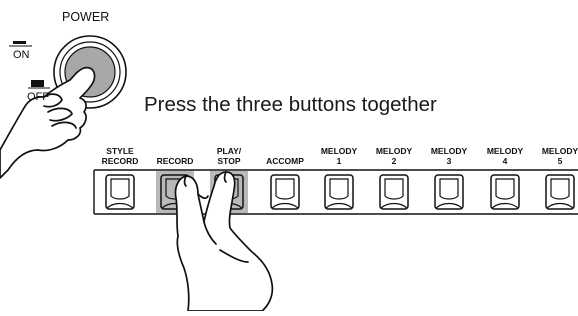  Describe the element at coordinates (449, 161) in the screenshot. I see `button-label-line2: 3` at that location.